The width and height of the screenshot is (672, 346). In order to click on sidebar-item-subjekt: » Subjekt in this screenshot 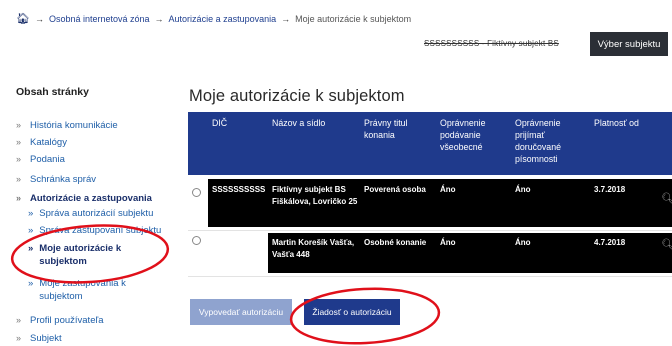, I will do `click(39, 338)`.